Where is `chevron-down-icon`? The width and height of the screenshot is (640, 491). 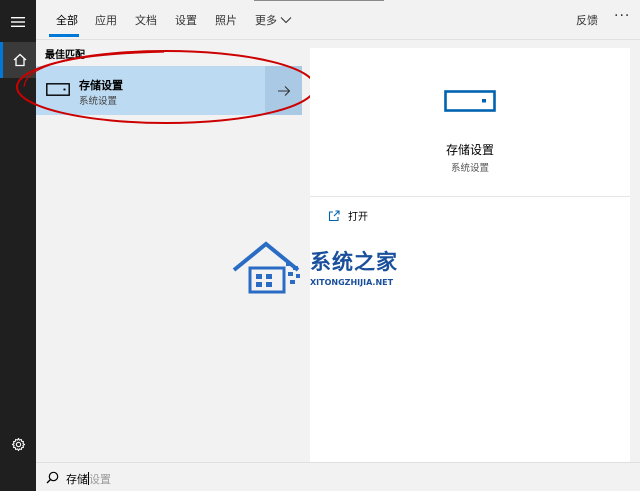 chevron-down-icon is located at coordinates (286, 20).